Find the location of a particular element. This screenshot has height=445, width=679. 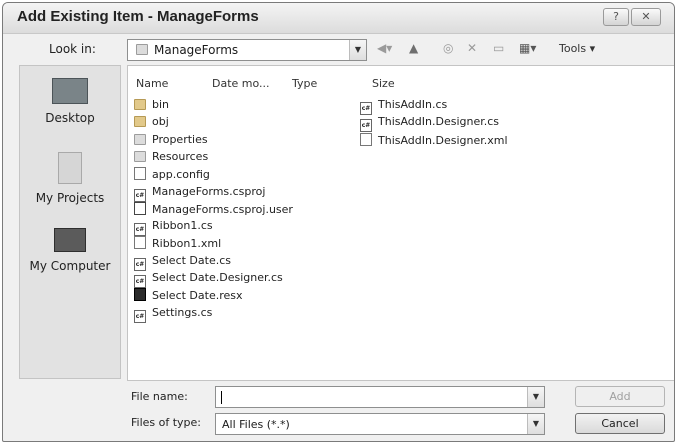

place-desktop: Desktop is located at coordinates (70, 101).